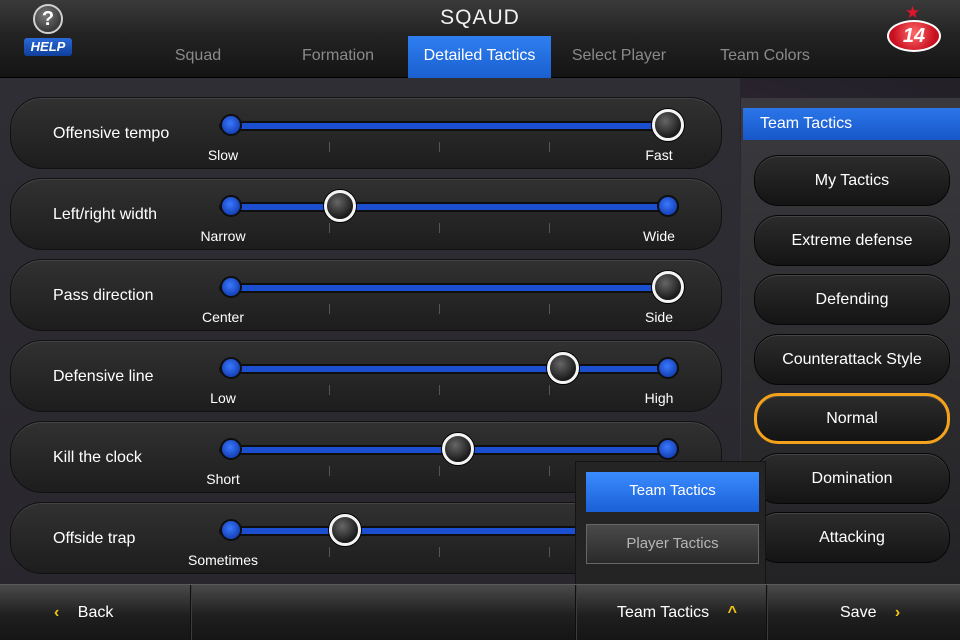  Describe the element at coordinates (103, 295) in the screenshot. I see `slider-label: Pass direction` at that location.